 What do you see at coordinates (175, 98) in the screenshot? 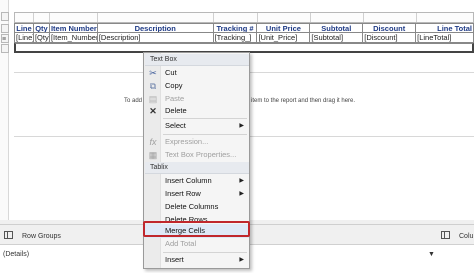
I see `menu-item-label: Paste` at bounding box center [175, 98].